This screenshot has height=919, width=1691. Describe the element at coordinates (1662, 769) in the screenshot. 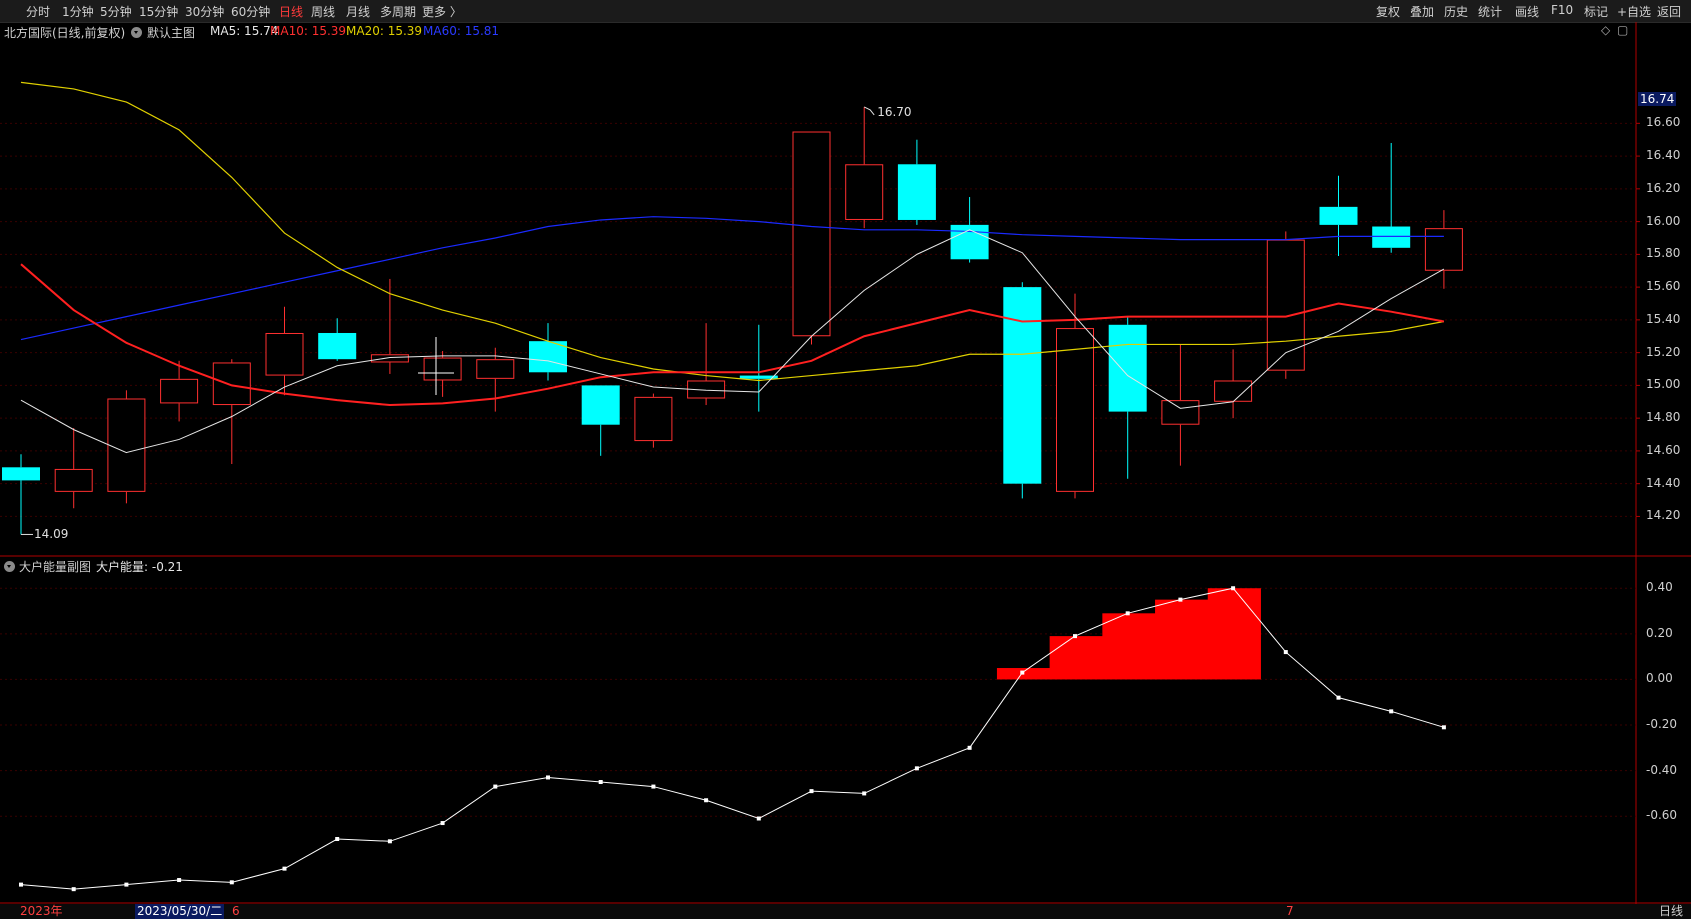

I see `energy-axis-label: -0.40` at that location.